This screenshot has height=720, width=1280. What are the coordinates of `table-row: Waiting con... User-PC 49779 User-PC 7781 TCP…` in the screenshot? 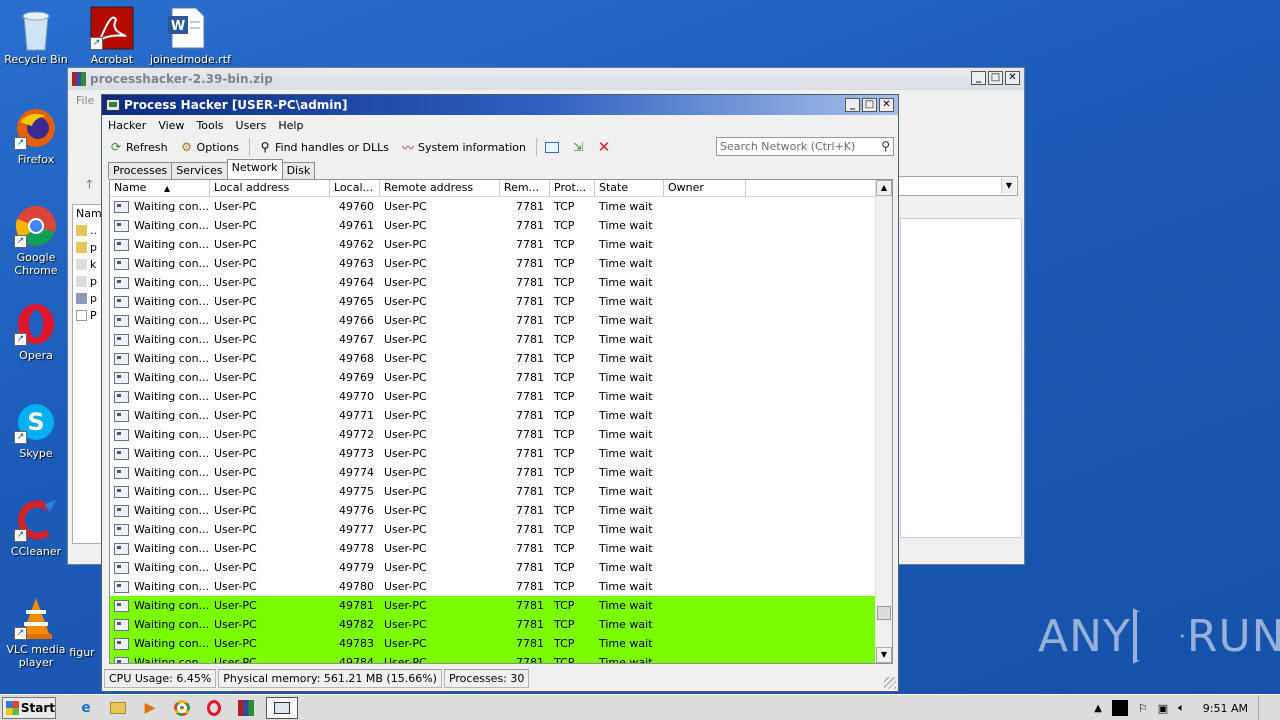 It's located at (493, 567).